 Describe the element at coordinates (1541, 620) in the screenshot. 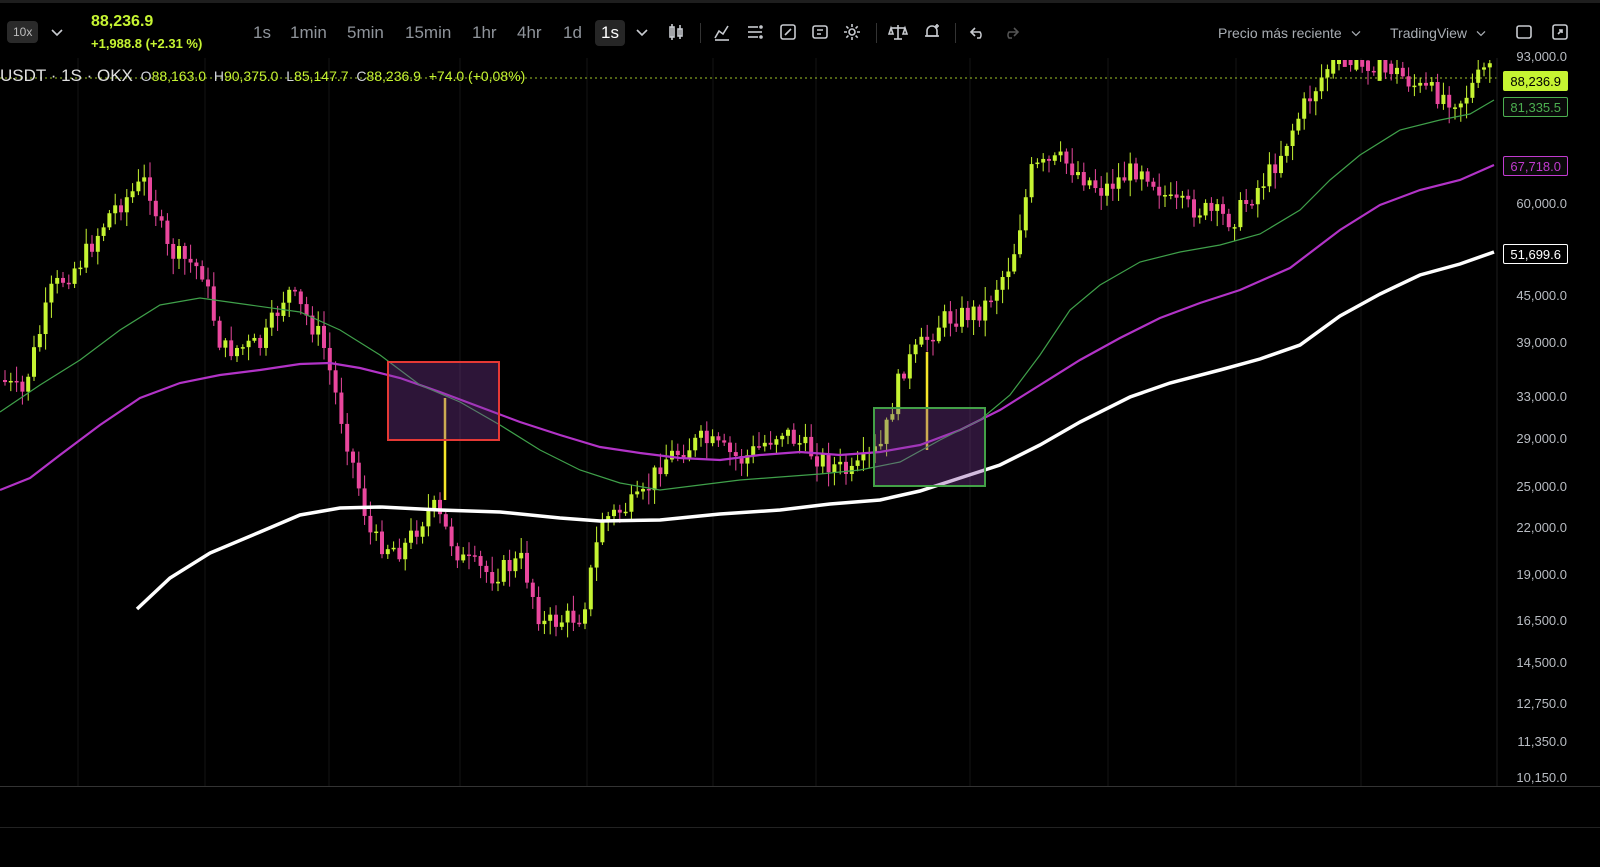

I see `price-tick-label: 16,500.0` at that location.